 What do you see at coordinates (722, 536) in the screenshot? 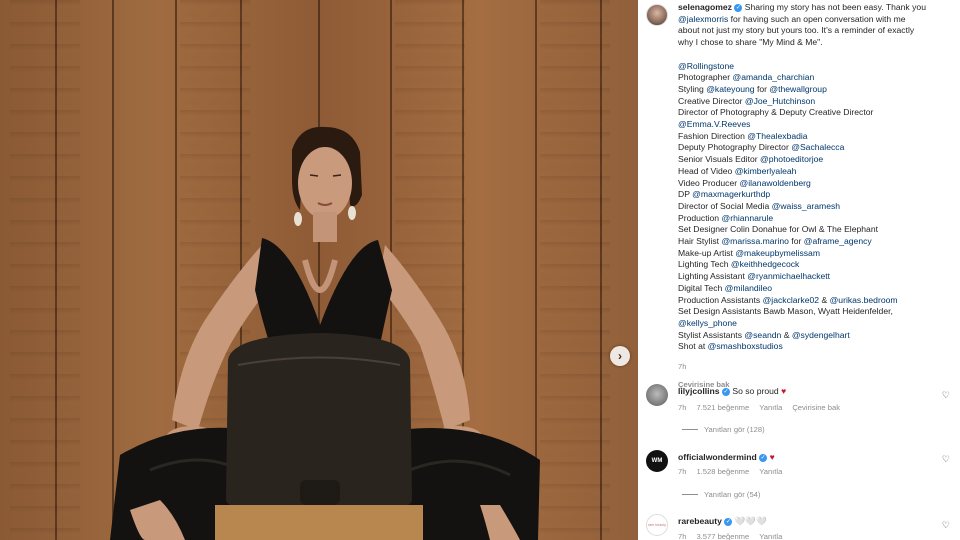
I see `comment-likes: 3.577 beğenme` at bounding box center [722, 536].